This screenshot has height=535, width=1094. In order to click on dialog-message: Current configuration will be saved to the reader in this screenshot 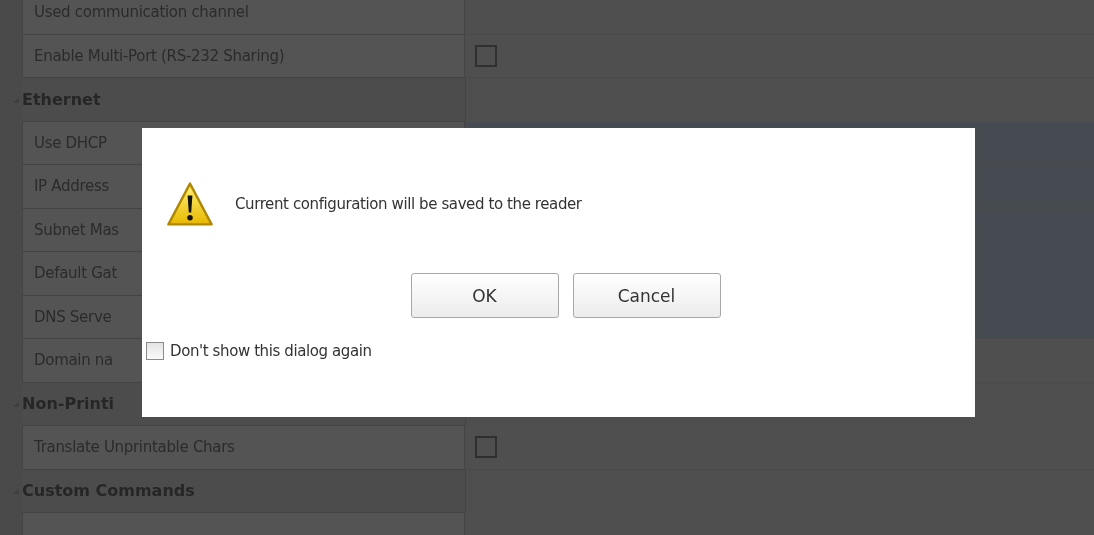, I will do `click(408, 204)`.